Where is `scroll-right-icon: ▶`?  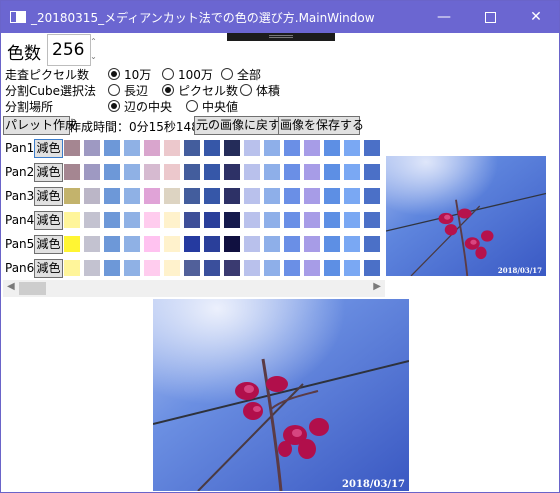 scroll-right-icon: ▶ is located at coordinates (377, 286).